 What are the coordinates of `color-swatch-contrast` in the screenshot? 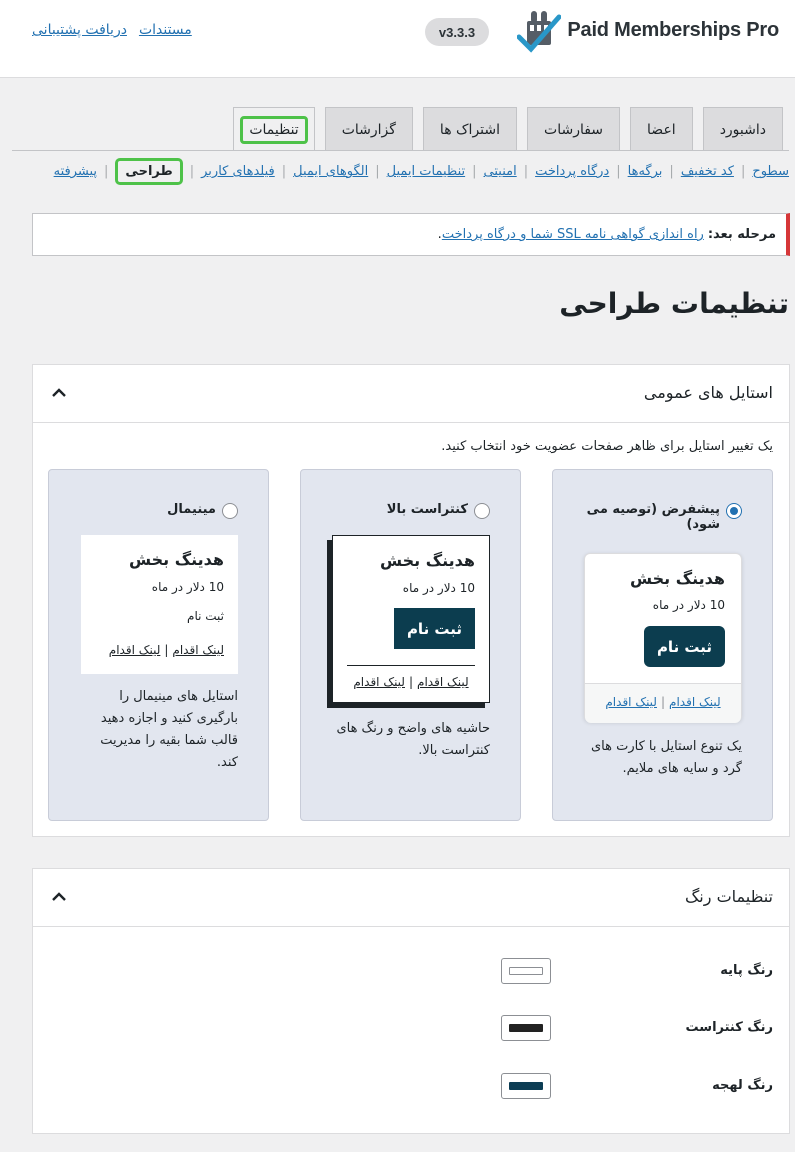 It's located at (526, 1028).